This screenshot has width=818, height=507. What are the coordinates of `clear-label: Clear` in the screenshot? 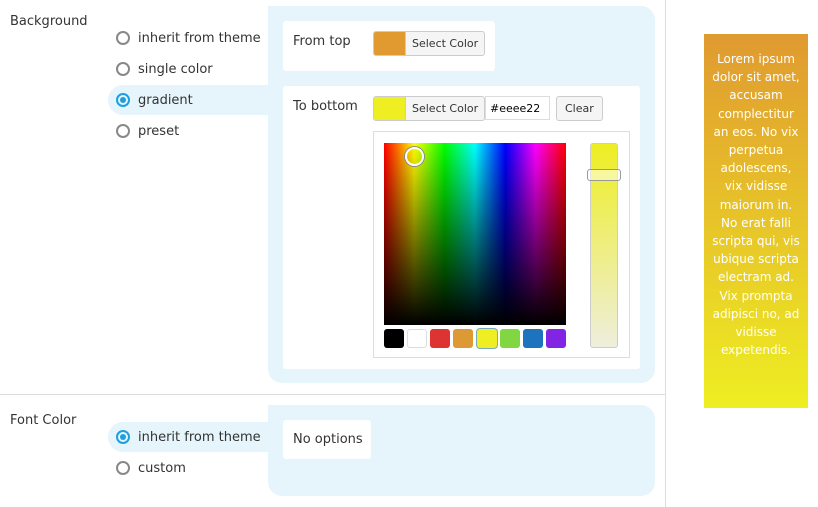 It's located at (579, 108).